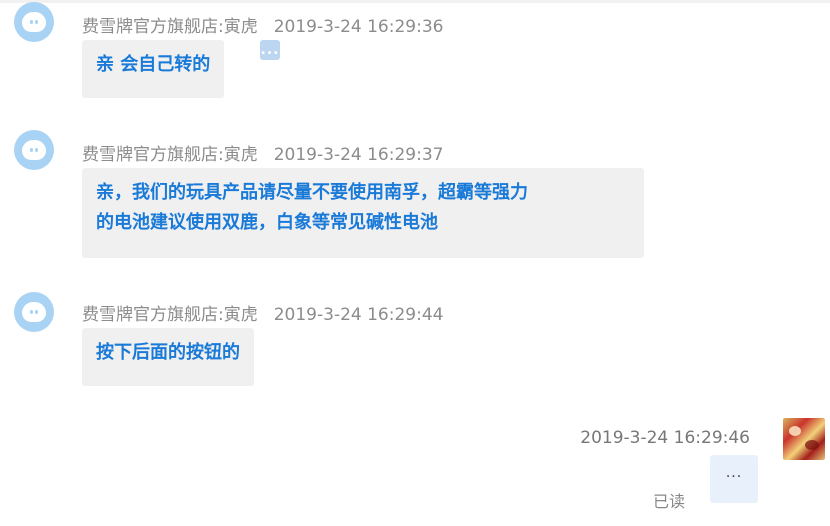 The width and height of the screenshot is (830, 526). I want to click on message-text: 按下后面的按钮的, so click(168, 352).